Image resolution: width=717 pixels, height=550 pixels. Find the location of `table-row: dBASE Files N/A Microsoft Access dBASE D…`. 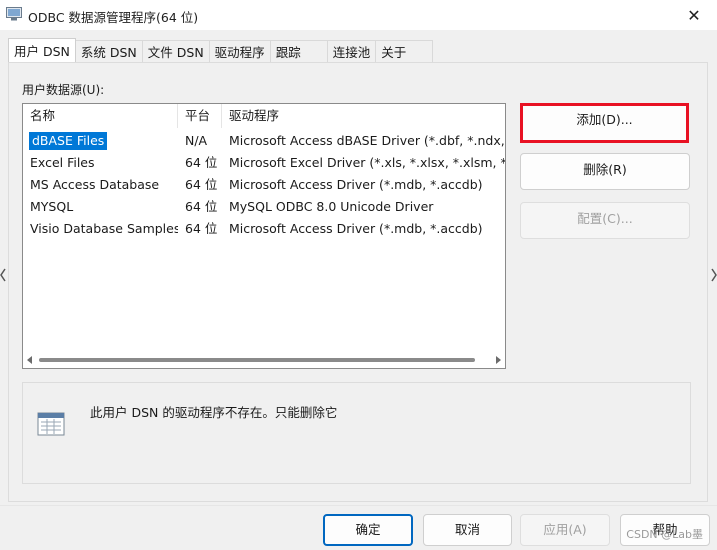

table-row: dBASE Files N/A Microsoft Access dBASE D… is located at coordinates (264, 141).